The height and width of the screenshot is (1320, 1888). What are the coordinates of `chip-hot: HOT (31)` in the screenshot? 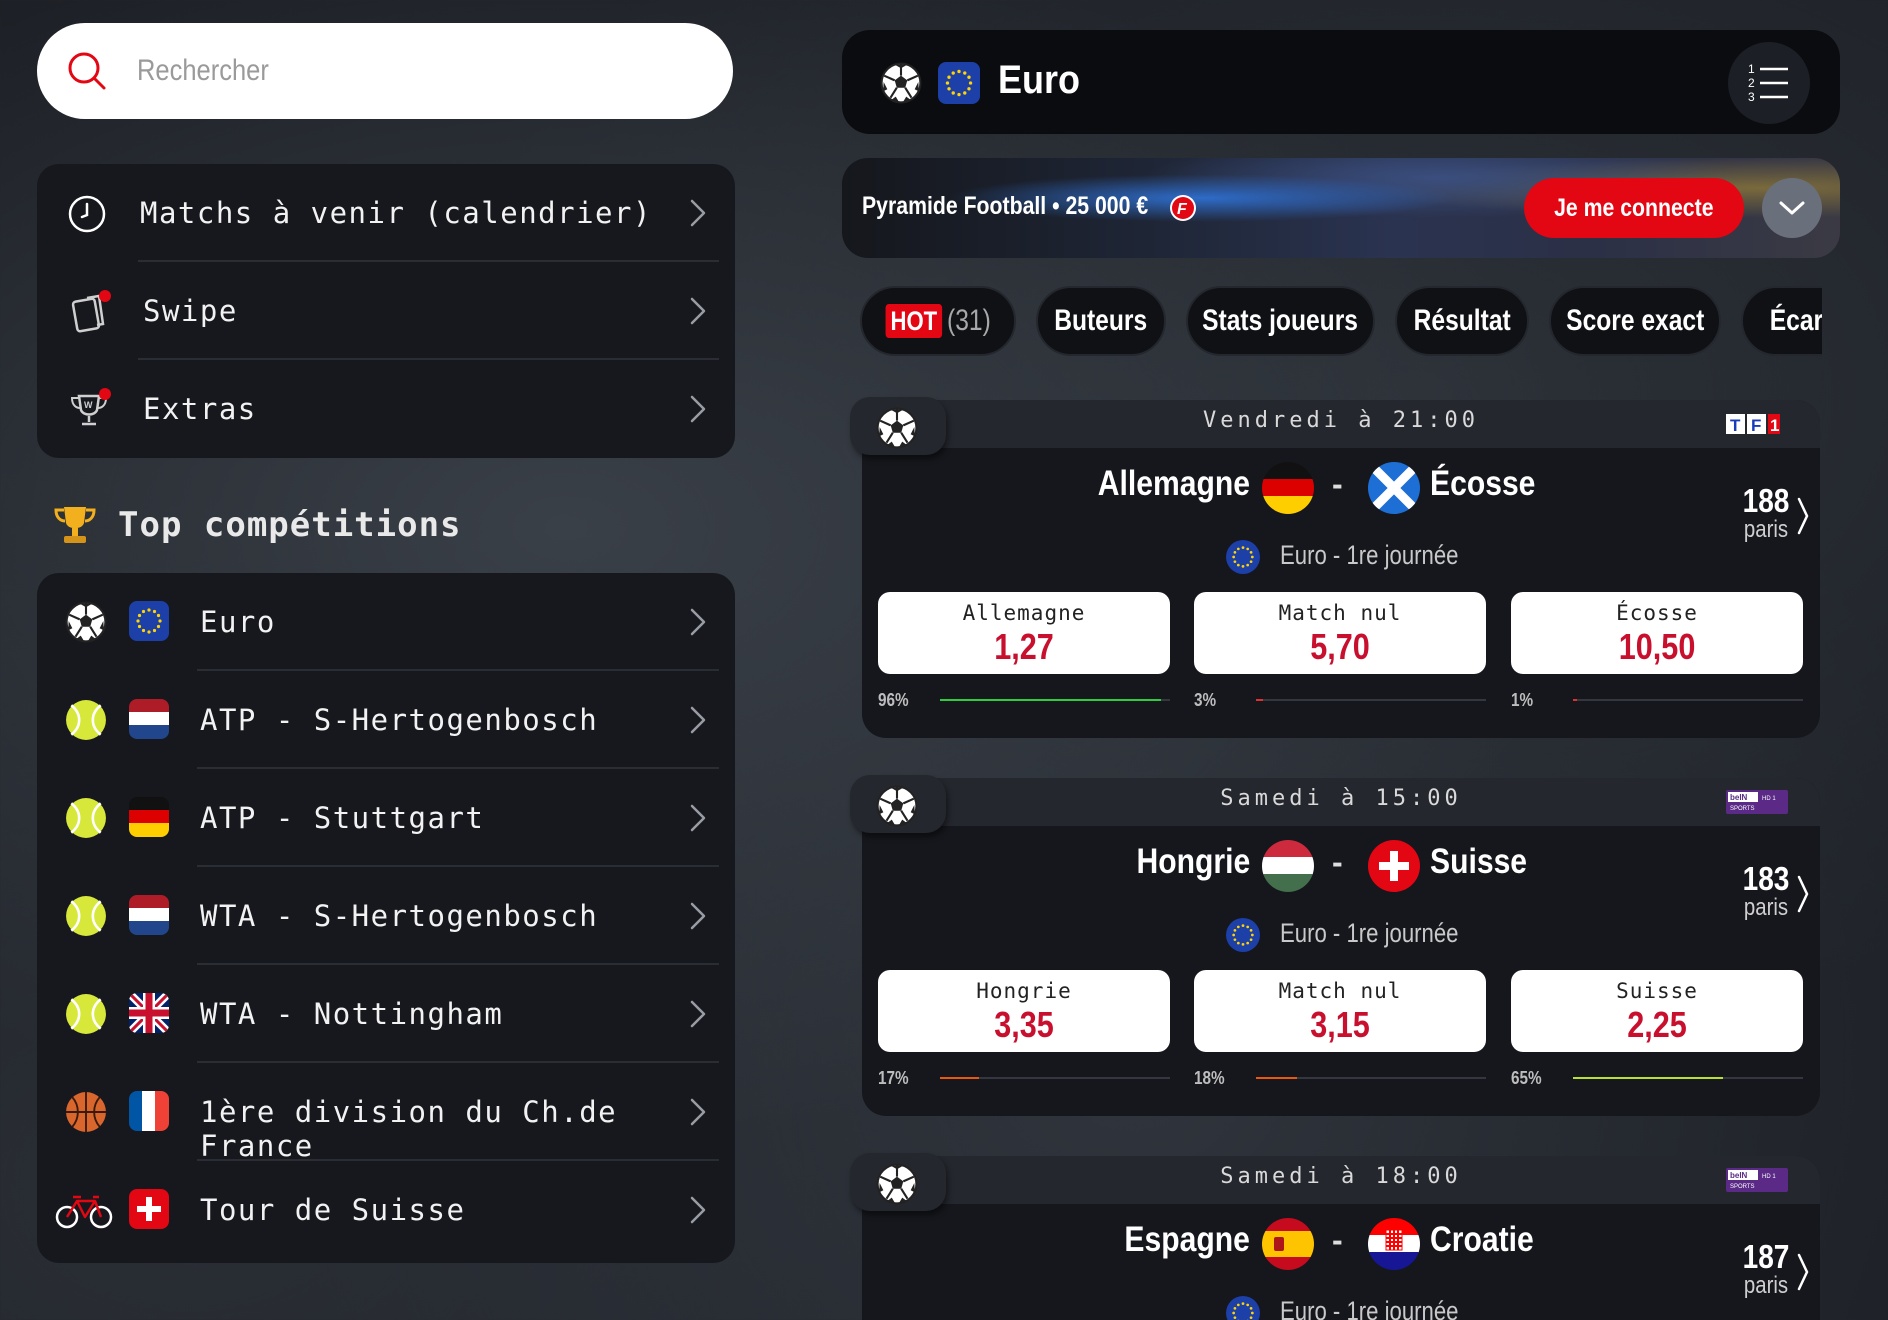 It's located at (938, 321).